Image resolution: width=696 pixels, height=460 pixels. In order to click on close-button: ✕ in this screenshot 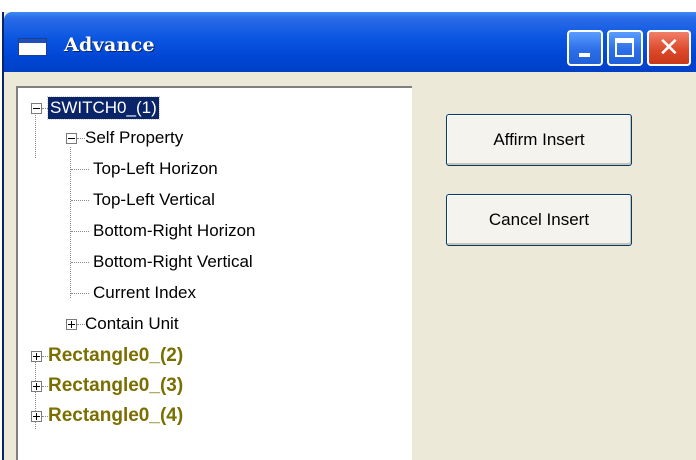, I will do `click(669, 48)`.